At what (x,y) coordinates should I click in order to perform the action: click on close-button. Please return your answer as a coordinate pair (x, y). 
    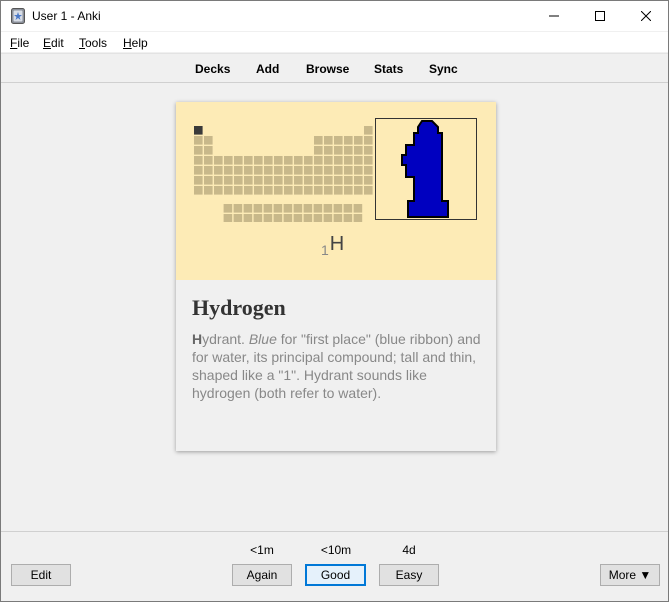
    Looking at the image, I should click on (645, 16).